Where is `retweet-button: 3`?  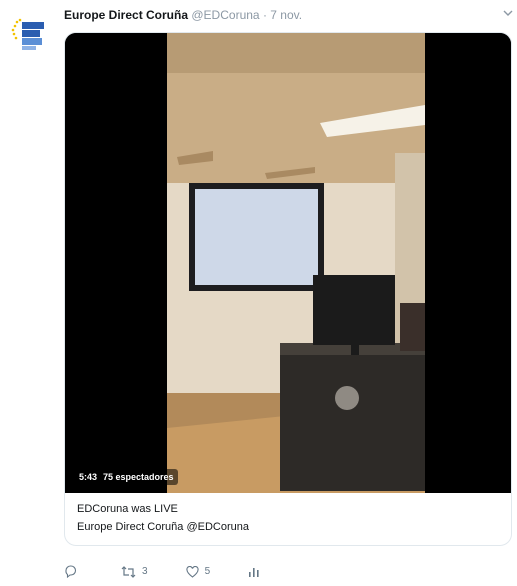 retweet-button: 3 is located at coordinates (134, 571).